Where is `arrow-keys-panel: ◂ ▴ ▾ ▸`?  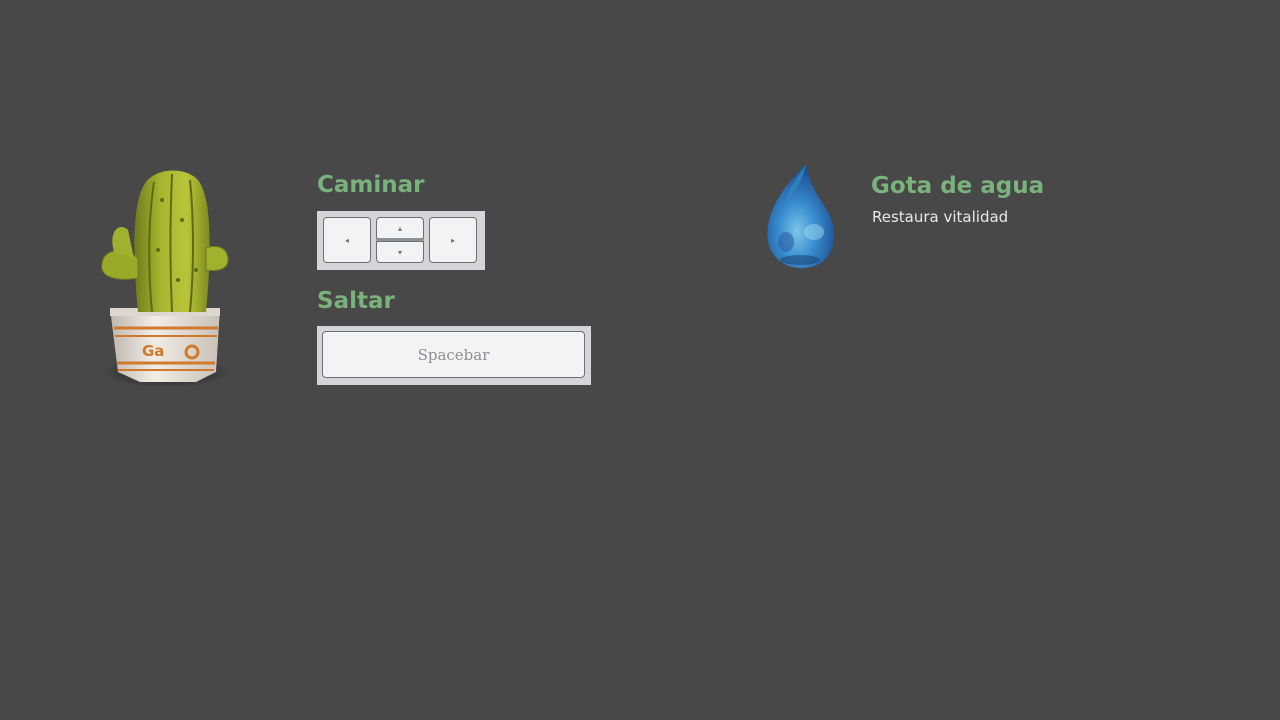
arrow-keys-panel: ◂ ▴ ▾ ▸ is located at coordinates (401, 240).